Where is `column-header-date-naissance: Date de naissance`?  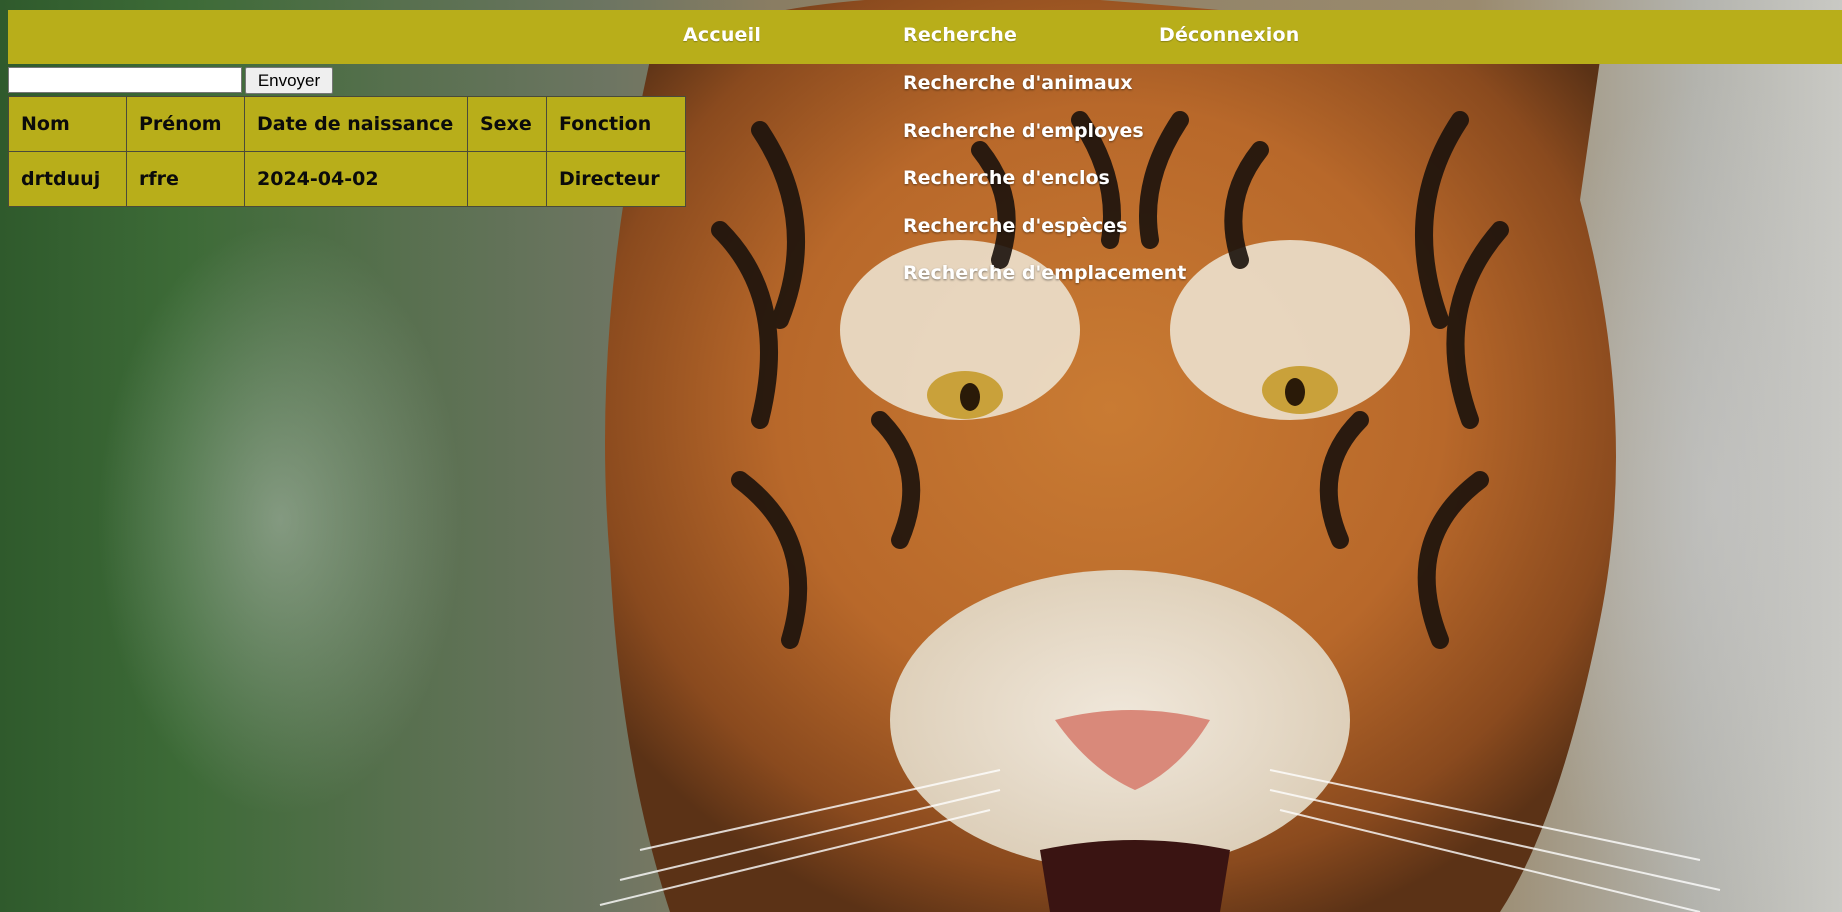
column-header-date-naissance: Date de naissance is located at coordinates (356, 124).